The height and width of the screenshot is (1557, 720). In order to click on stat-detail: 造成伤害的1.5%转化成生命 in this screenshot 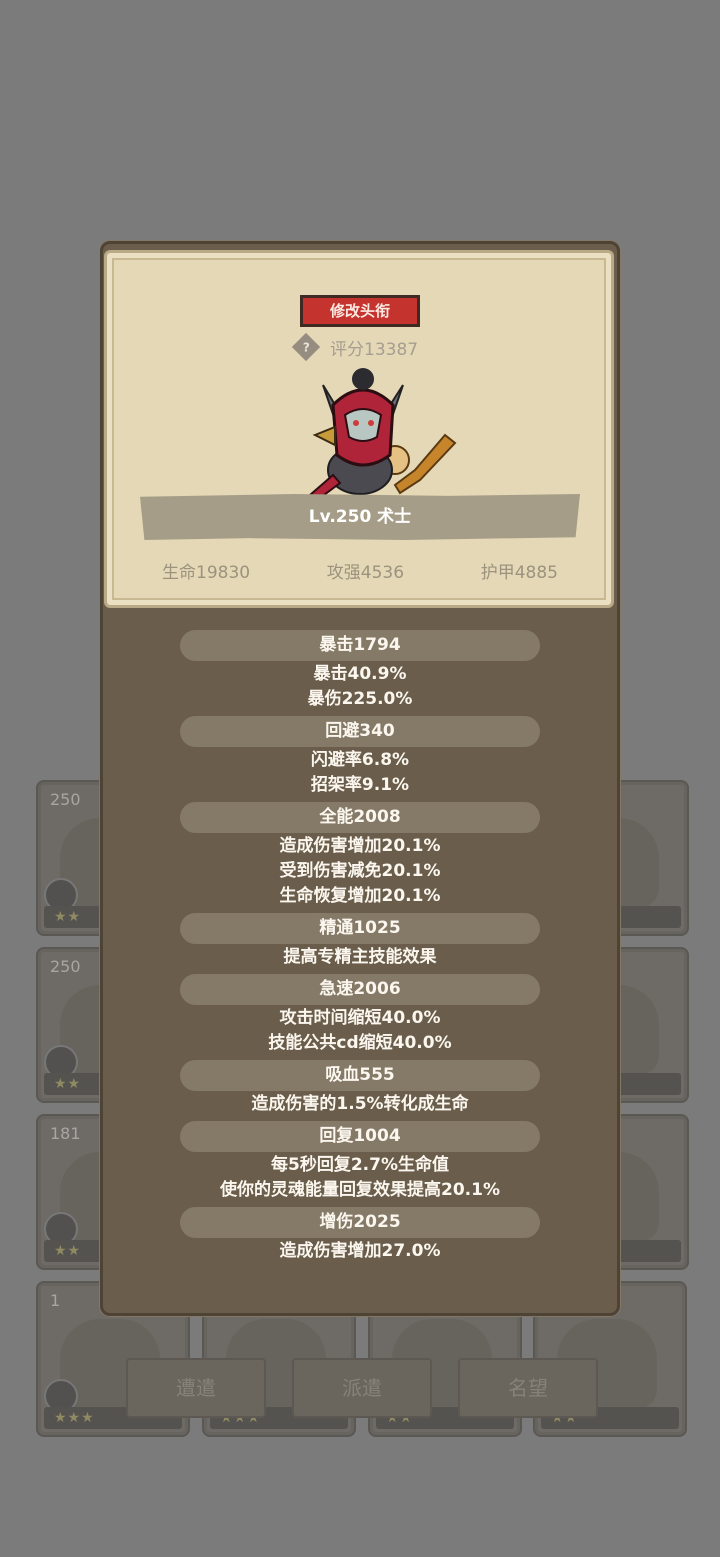, I will do `click(360, 1104)`.